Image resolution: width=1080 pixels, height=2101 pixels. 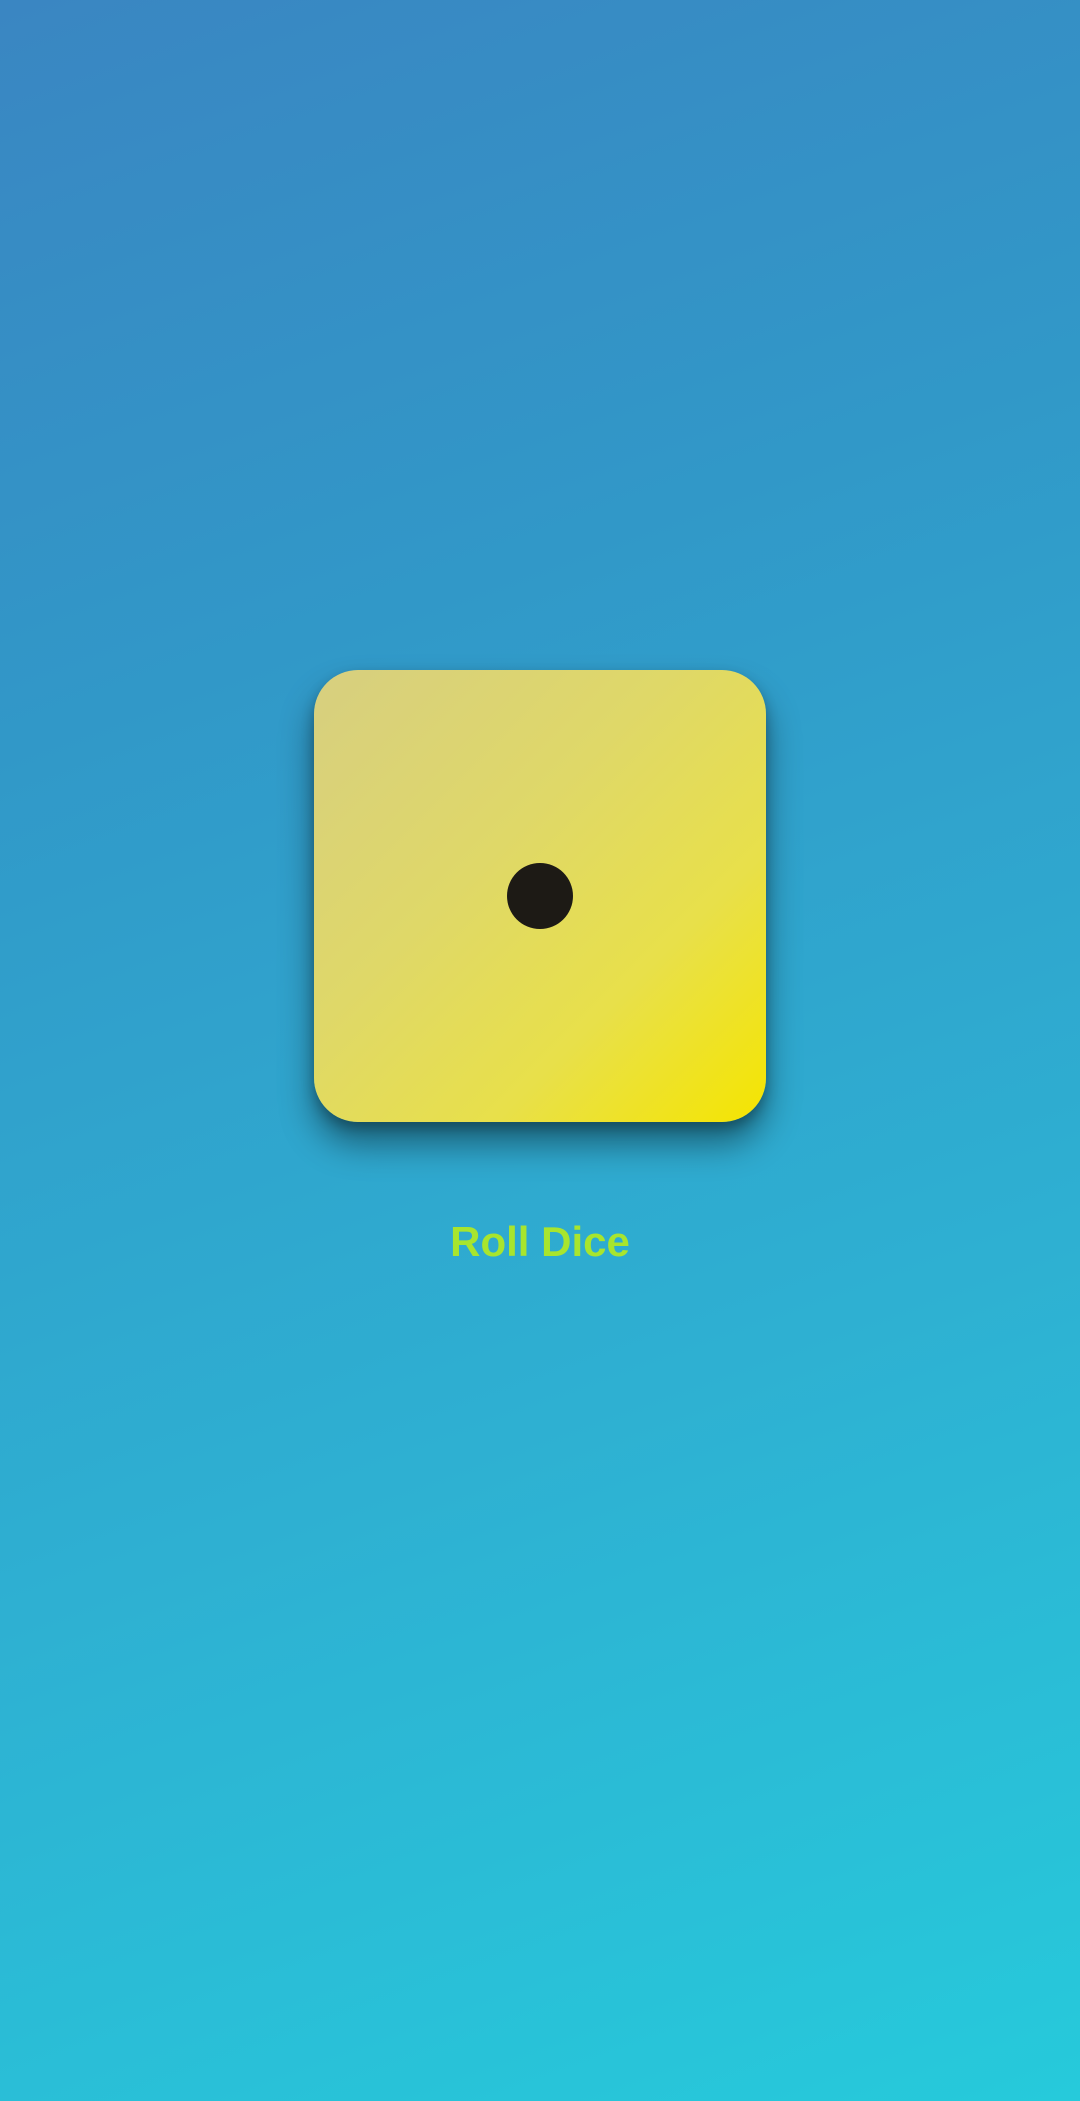 What do you see at coordinates (540, 1242) in the screenshot?
I see `roll-dice-button: Roll Dice` at bounding box center [540, 1242].